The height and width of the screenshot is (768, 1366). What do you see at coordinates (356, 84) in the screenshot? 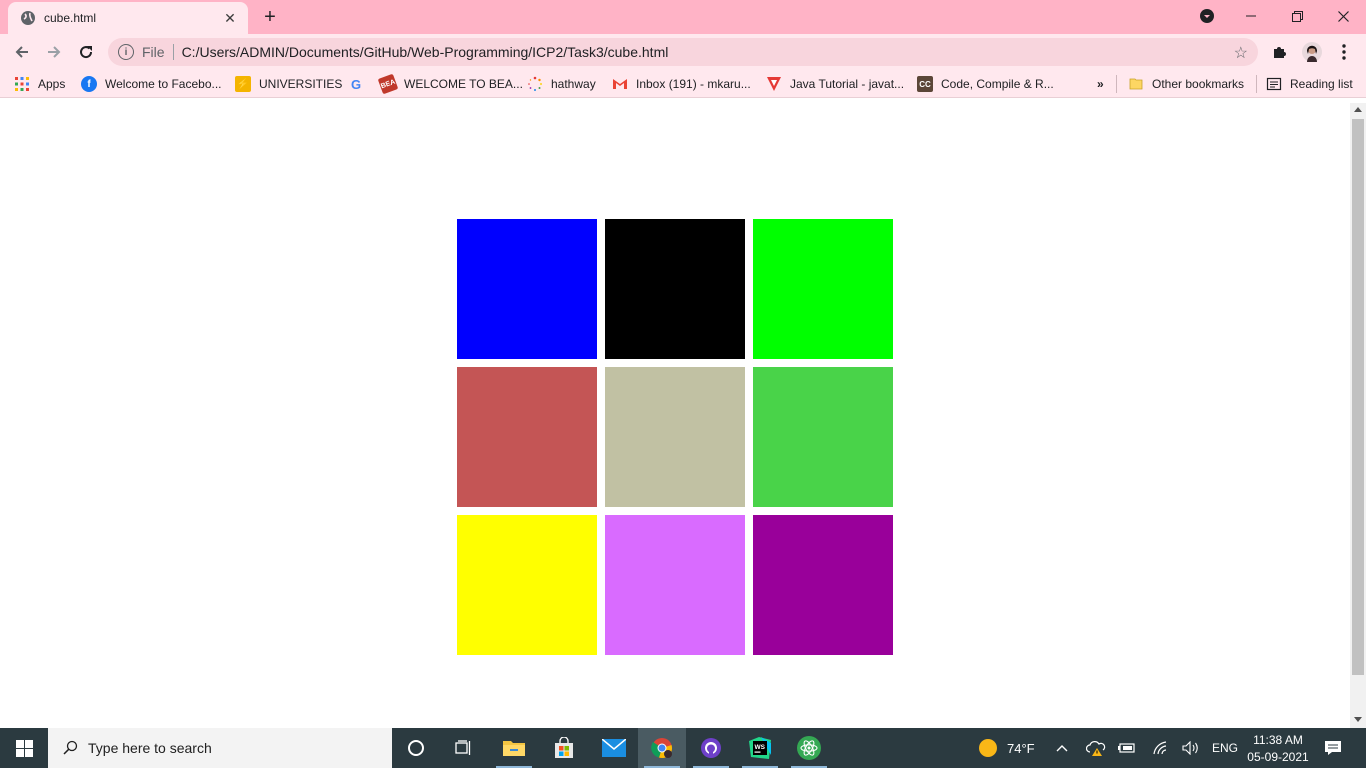
I see `google-icon: G` at bounding box center [356, 84].